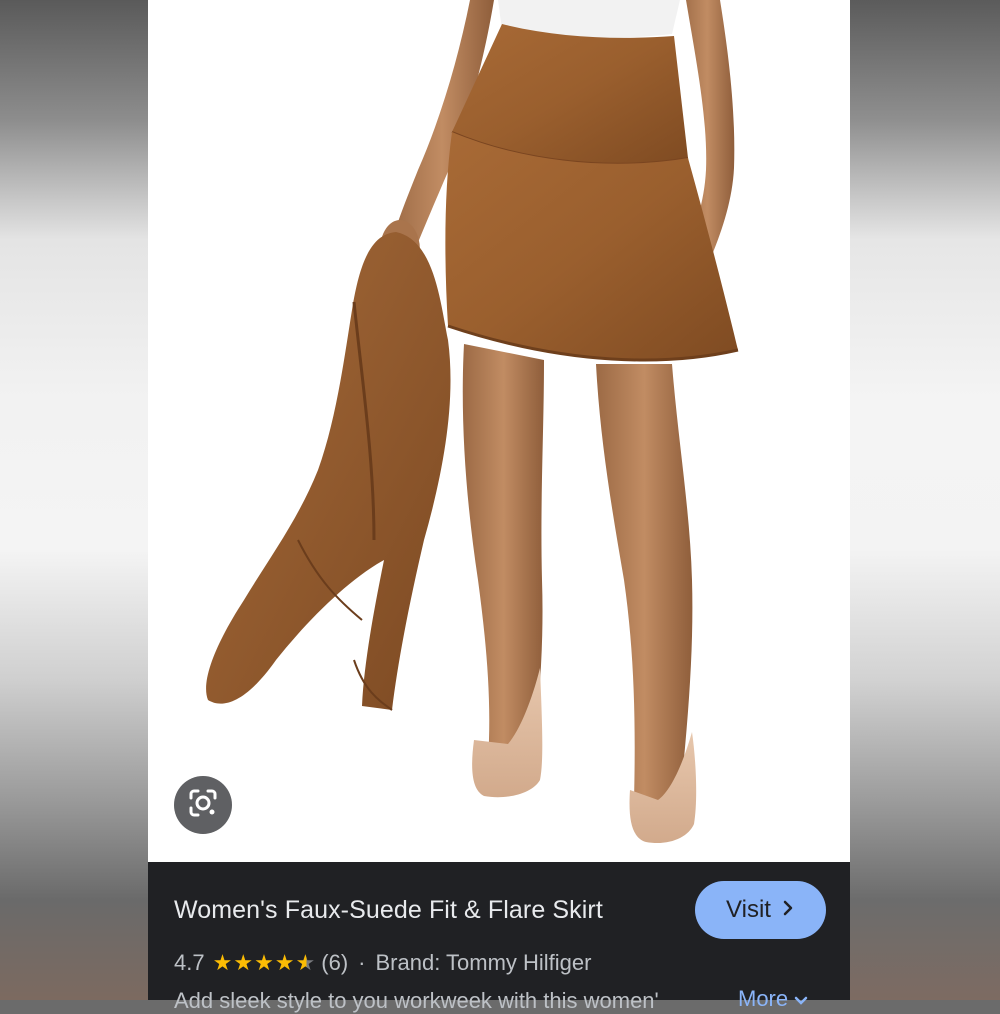 Image resolution: width=1000 pixels, height=1014 pixels. I want to click on blurred-background-left, so click(74, 500).